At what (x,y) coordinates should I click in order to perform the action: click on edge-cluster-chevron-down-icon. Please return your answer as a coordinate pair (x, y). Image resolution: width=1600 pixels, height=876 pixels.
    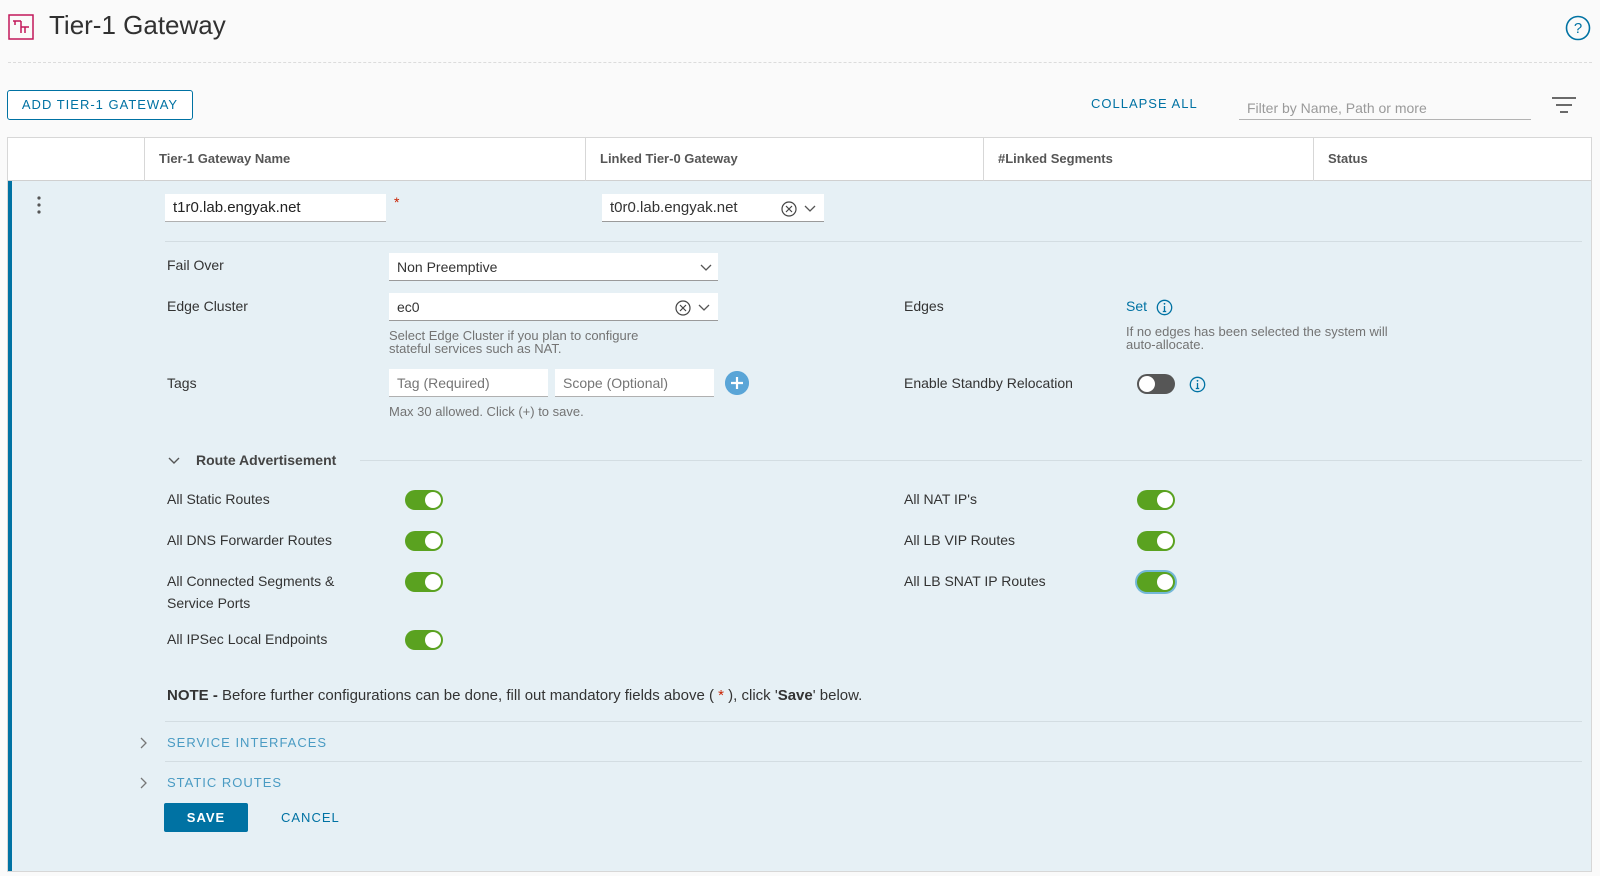
    Looking at the image, I should click on (704, 308).